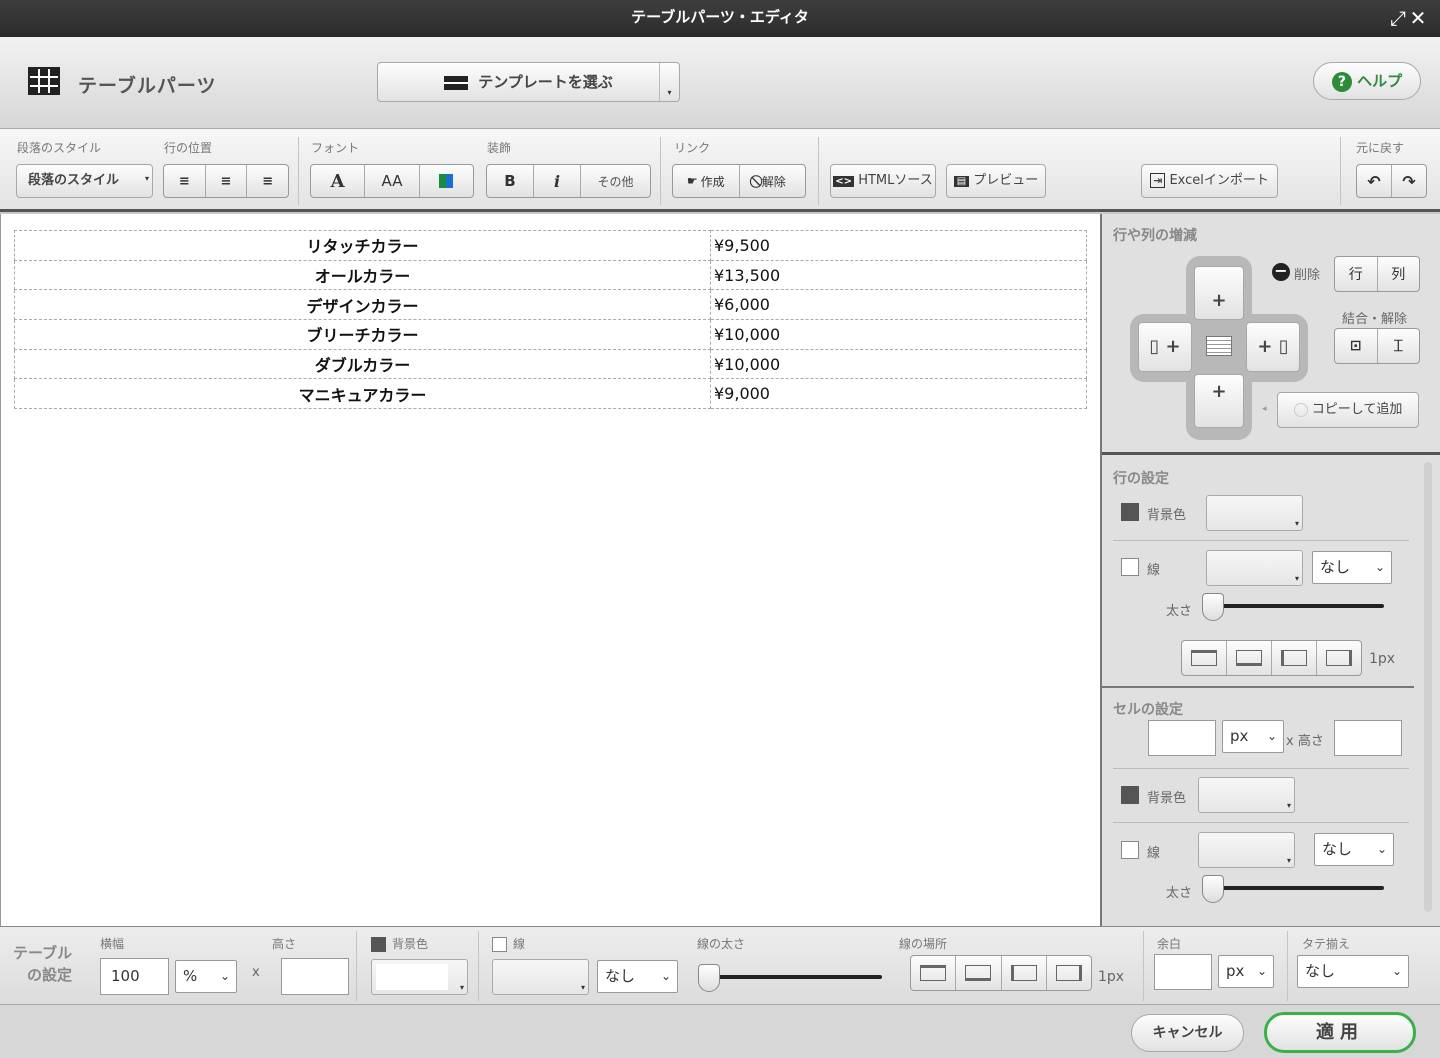 This screenshot has width=1440, height=1058. Describe the element at coordinates (1399, 274) in the screenshot. I see `delete-col-button: 列` at that location.